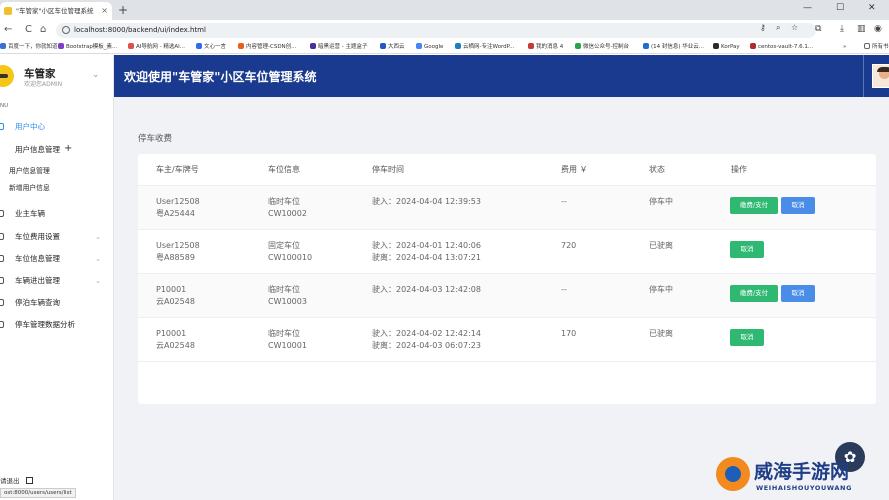  I want to click on bookmark-item: 我的消息 4, so click(545, 47).